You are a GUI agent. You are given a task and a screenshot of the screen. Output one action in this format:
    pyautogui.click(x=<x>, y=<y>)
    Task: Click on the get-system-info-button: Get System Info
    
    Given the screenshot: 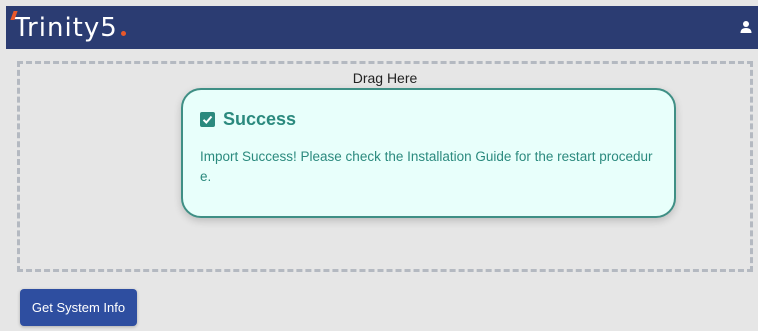 What is the action you would take?
    pyautogui.click(x=78, y=307)
    